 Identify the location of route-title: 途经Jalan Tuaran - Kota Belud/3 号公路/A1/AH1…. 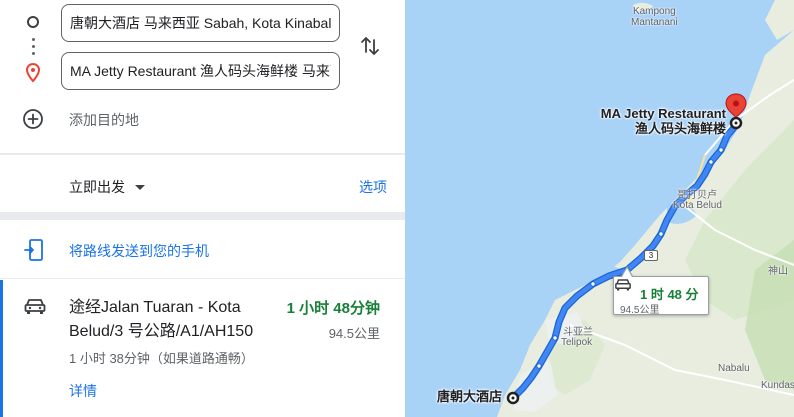
(161, 319).